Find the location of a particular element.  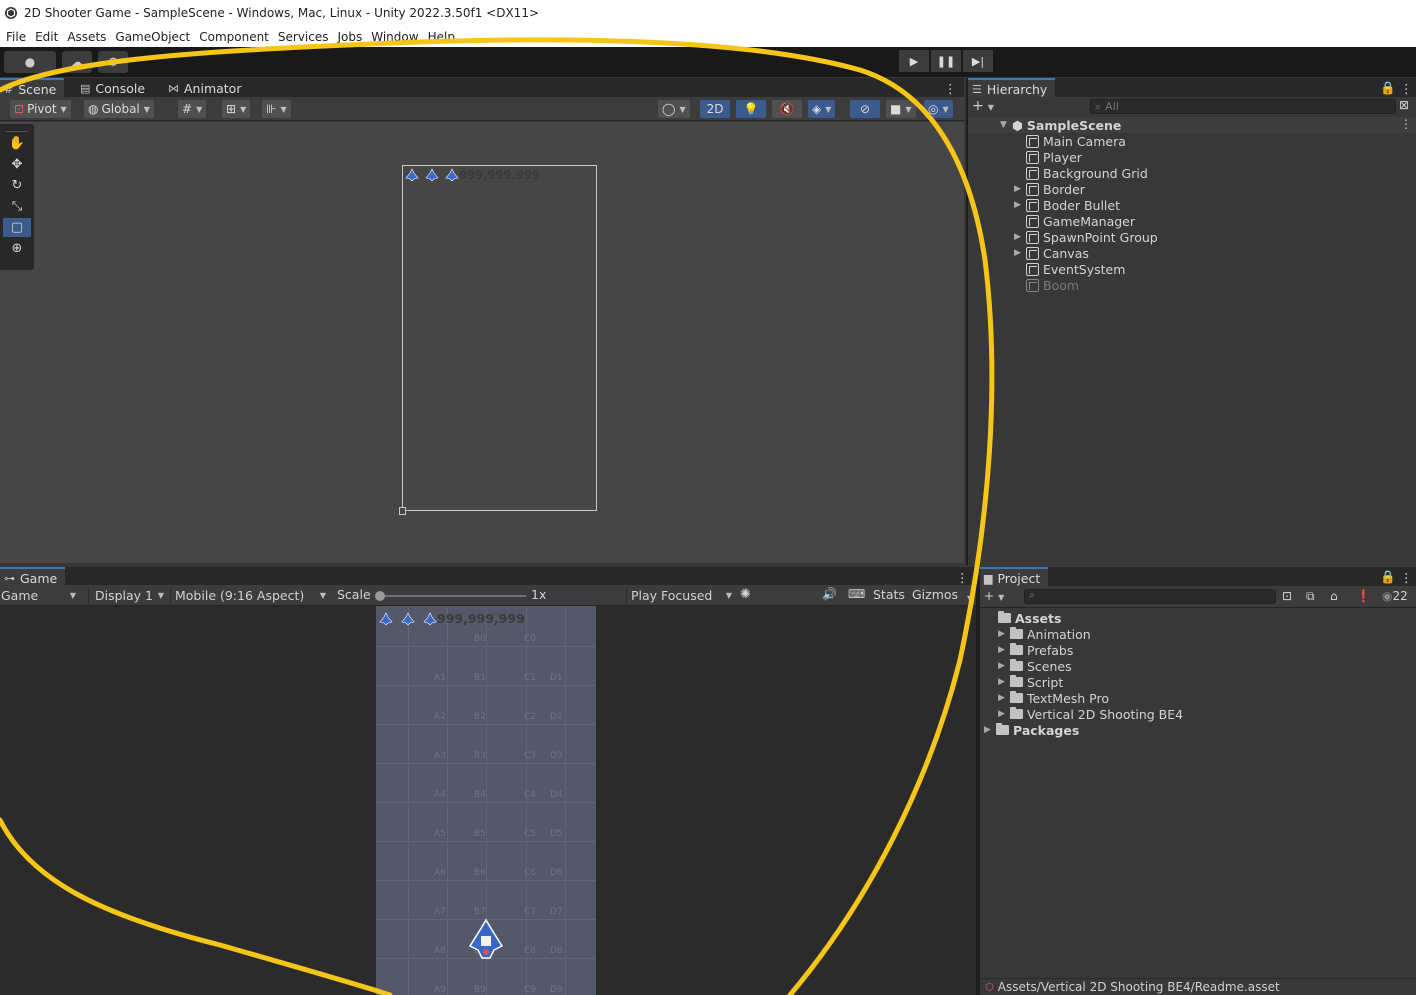

rect-tool: ▢ is located at coordinates (17, 227).